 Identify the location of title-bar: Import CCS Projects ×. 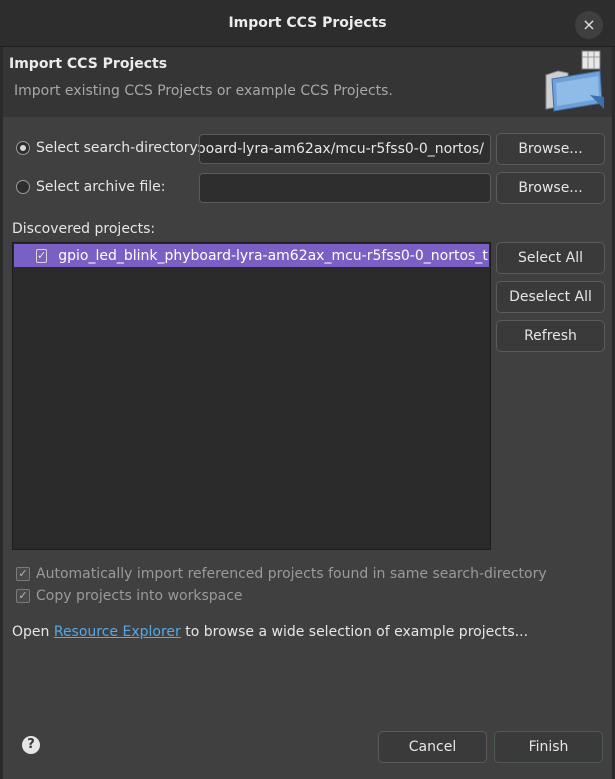
(307, 23).